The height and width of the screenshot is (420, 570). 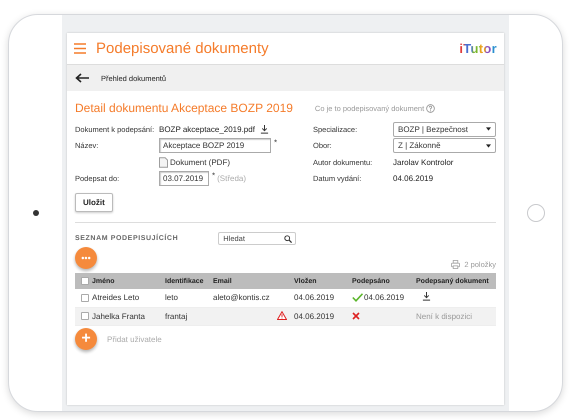 I want to click on home-button, so click(x=535, y=213).